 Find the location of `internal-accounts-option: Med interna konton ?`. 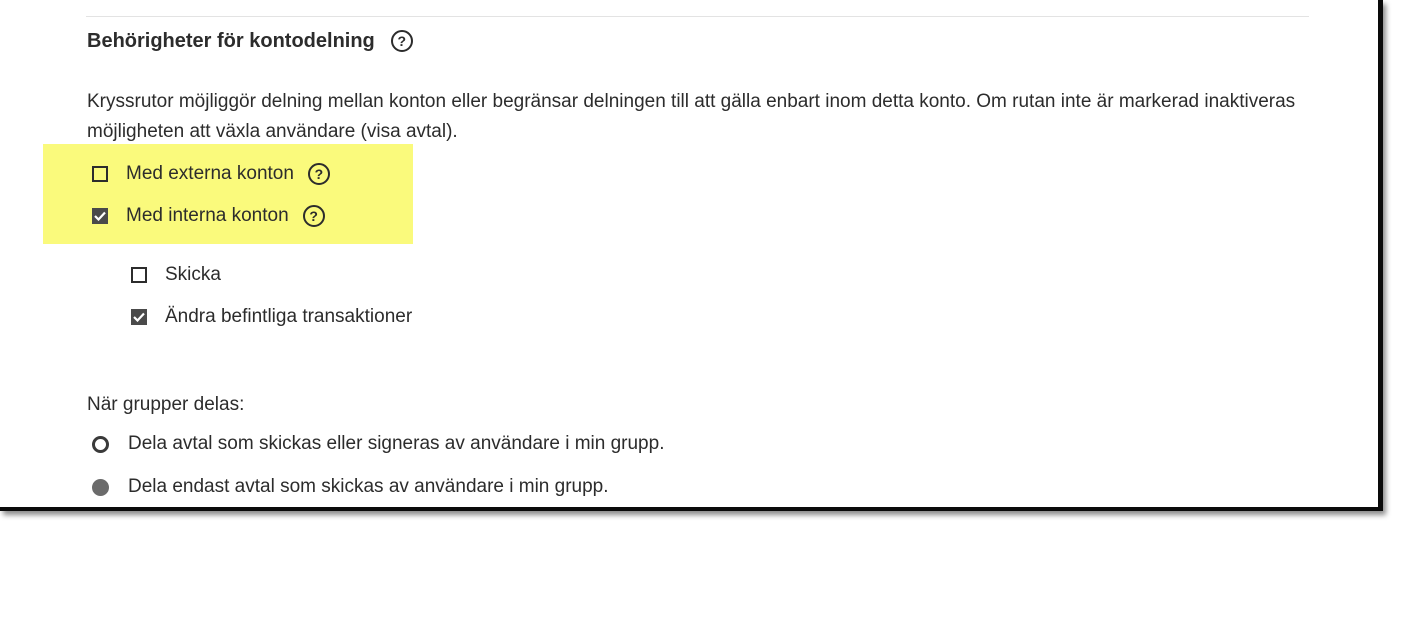

internal-accounts-option: Med interna konton ? is located at coordinates (208, 216).